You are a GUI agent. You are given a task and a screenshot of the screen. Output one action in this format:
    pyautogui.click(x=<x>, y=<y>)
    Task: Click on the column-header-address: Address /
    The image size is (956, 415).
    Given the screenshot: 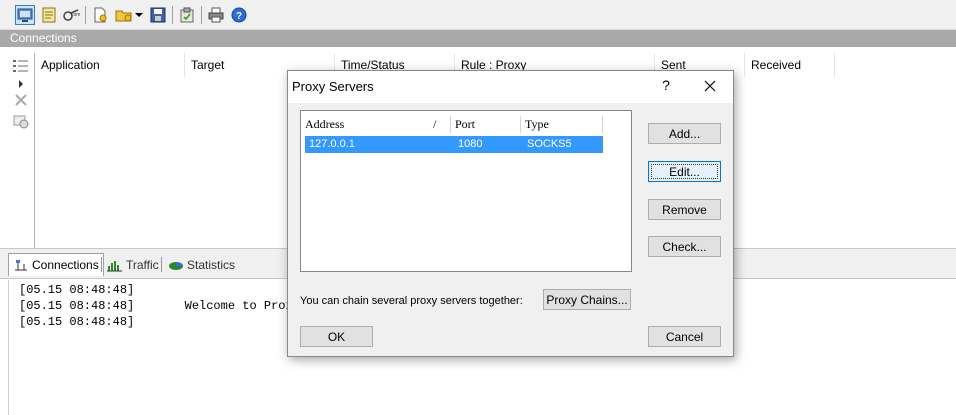 What is the action you would take?
    pyautogui.click(x=376, y=124)
    